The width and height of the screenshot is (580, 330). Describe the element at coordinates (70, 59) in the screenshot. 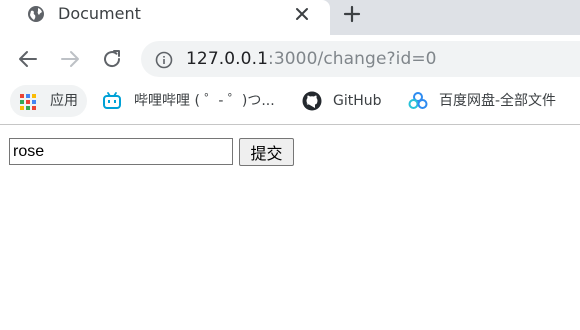

I see `arrow-right-icon` at that location.